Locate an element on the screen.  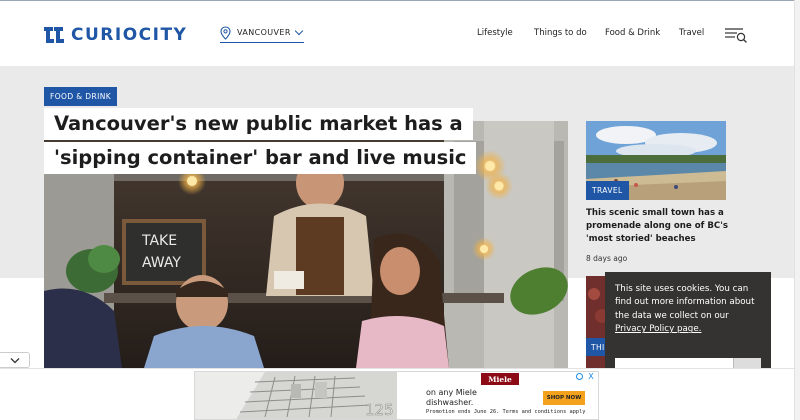
featured-title-line-2: 'sipping container' bar and live music is located at coordinates (260, 158).